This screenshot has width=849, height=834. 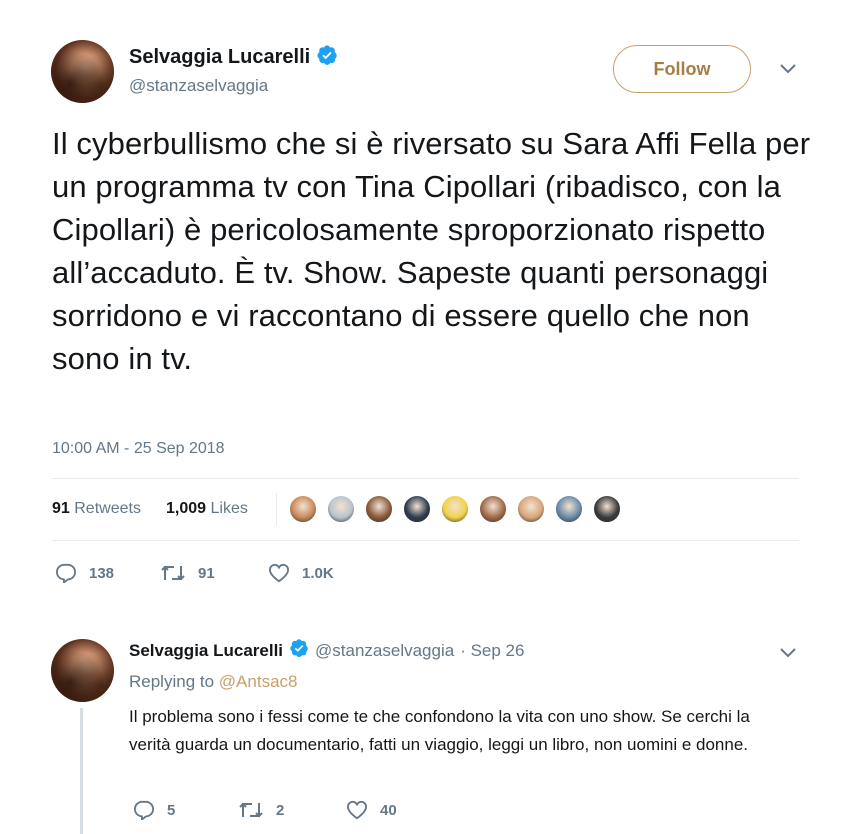 I want to click on like-stat: 1,009 Likes, so click(x=207, y=509).